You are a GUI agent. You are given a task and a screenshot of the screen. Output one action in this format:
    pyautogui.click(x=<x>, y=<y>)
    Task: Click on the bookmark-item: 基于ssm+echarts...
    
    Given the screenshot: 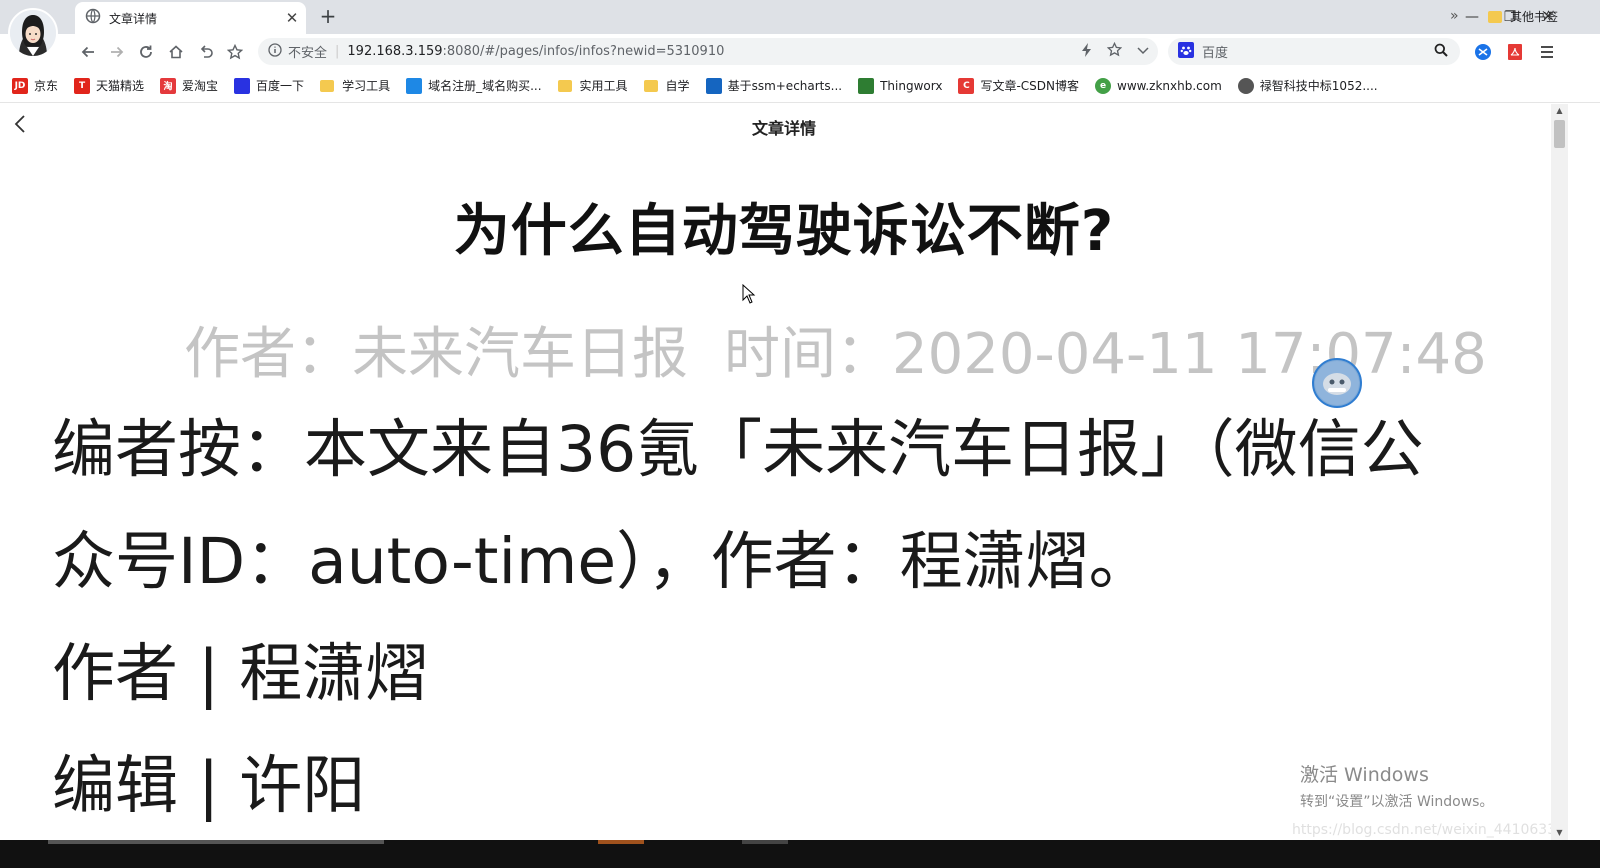 What is the action you would take?
    pyautogui.click(x=774, y=85)
    